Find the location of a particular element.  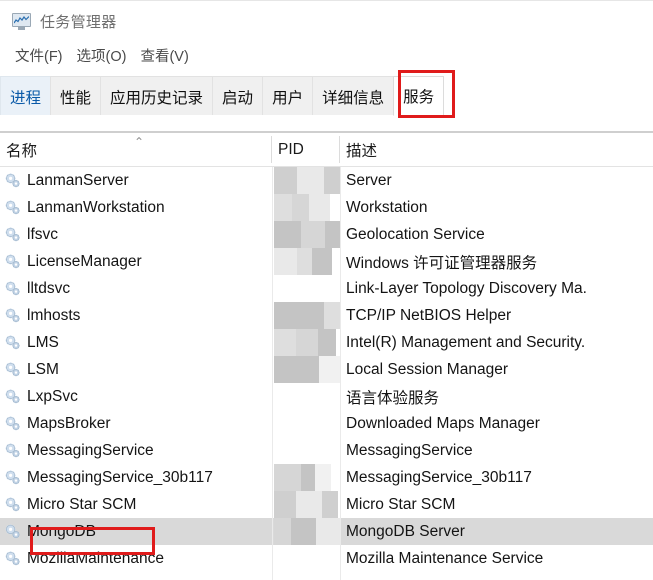

cell-description: MessagingService_30b117 is located at coordinates (439, 477).